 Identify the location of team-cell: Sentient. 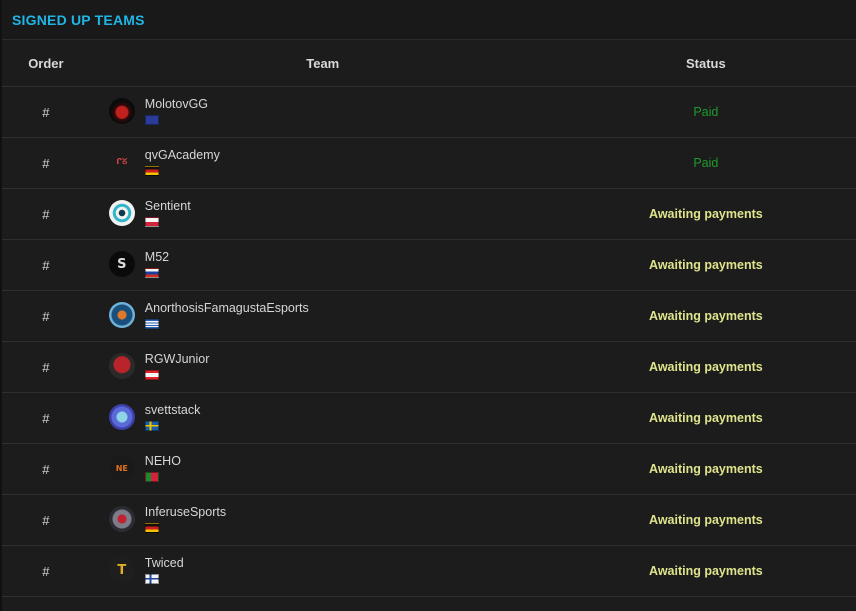
(323, 214).